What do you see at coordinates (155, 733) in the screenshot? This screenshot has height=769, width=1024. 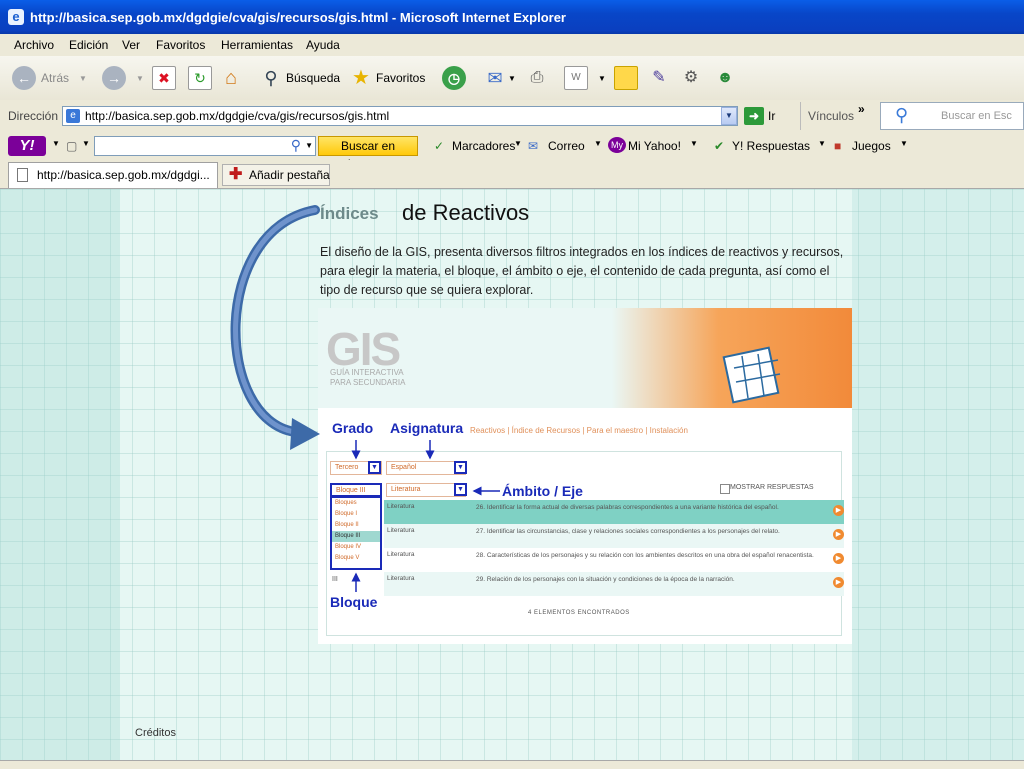 I see `credits-link: Créditos` at bounding box center [155, 733].